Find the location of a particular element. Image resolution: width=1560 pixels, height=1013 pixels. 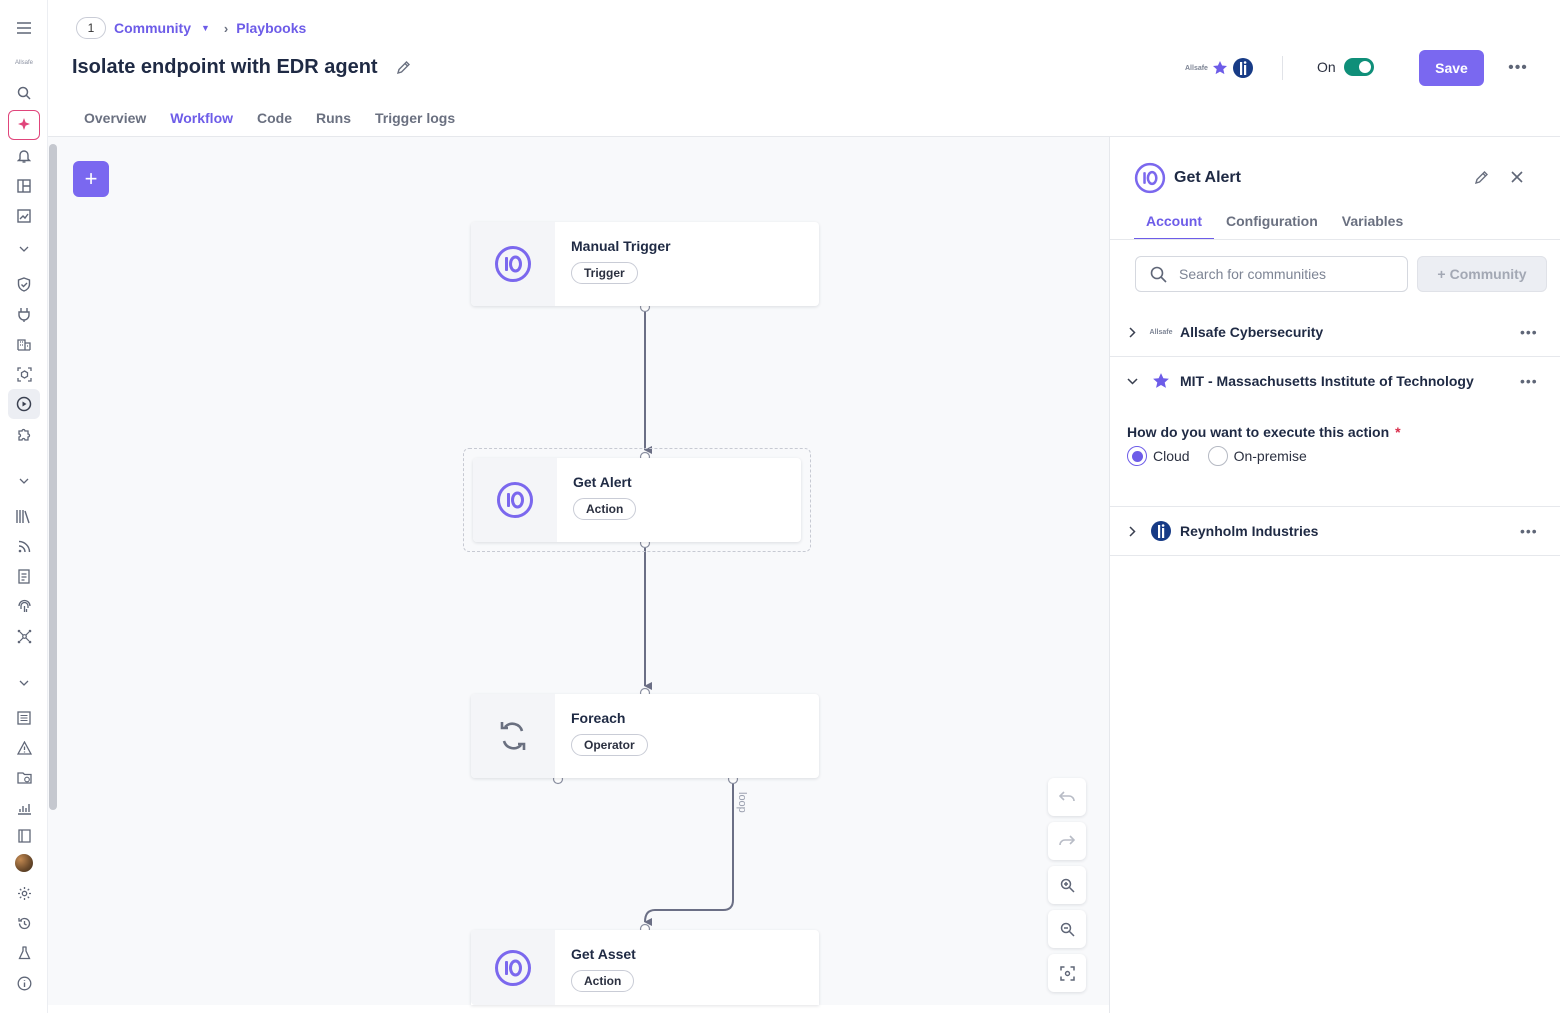

add-community-button: + Community is located at coordinates (1482, 274).